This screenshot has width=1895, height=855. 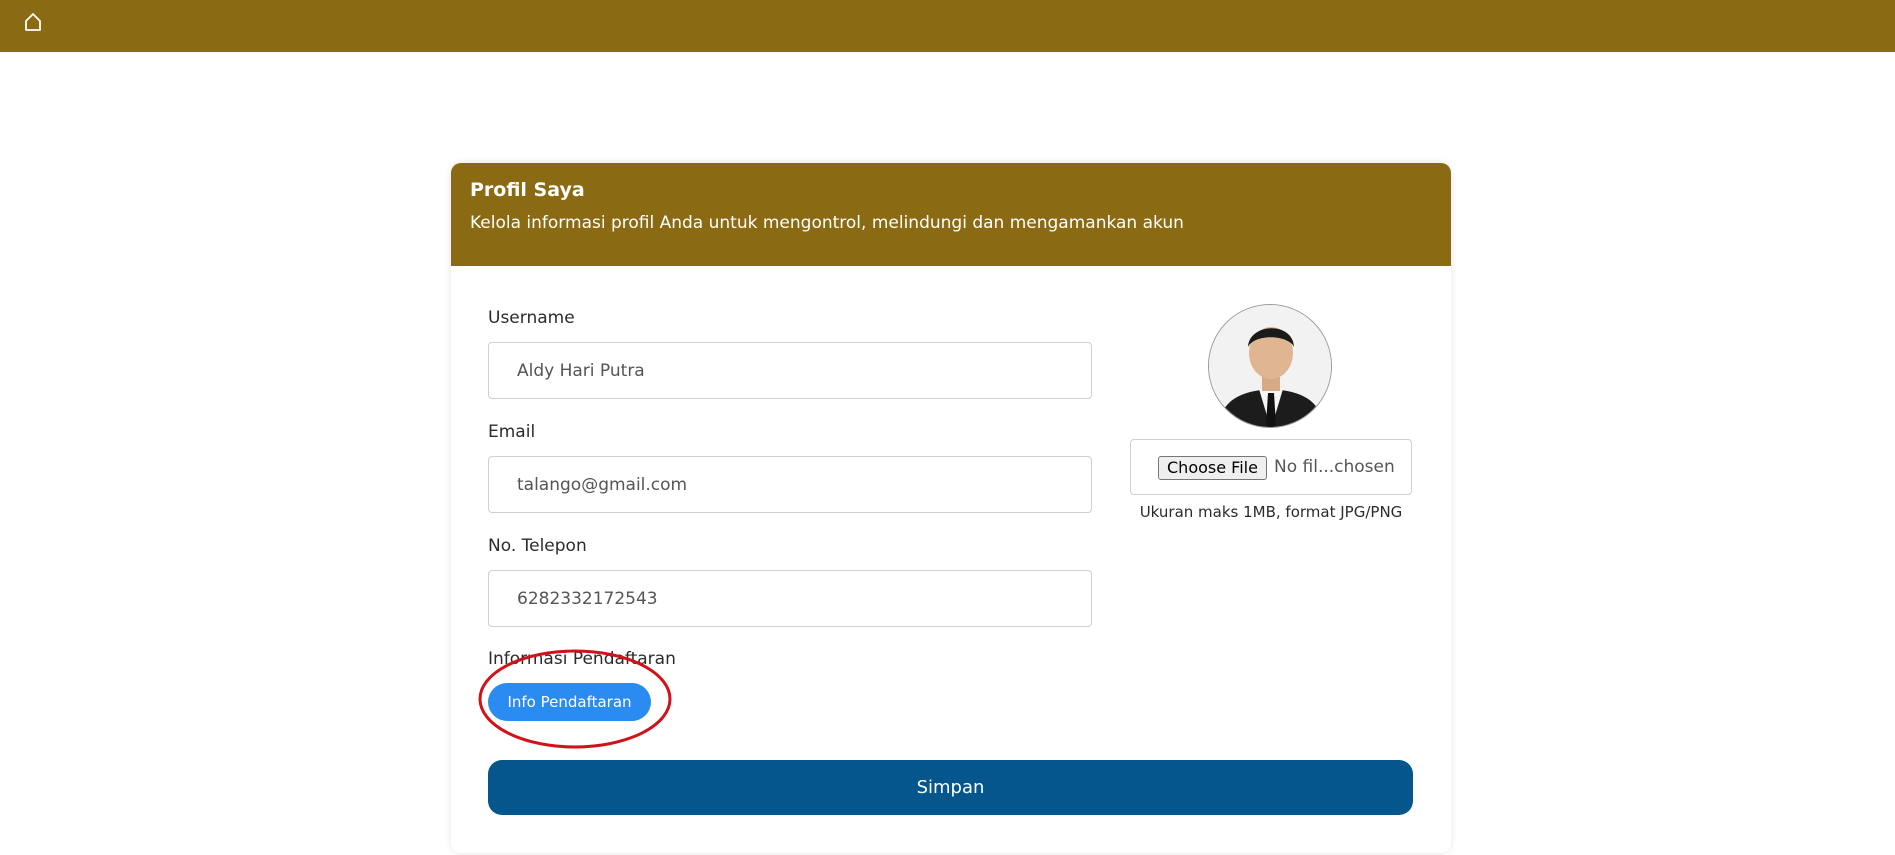 I want to click on home-icon, so click(x=33, y=23).